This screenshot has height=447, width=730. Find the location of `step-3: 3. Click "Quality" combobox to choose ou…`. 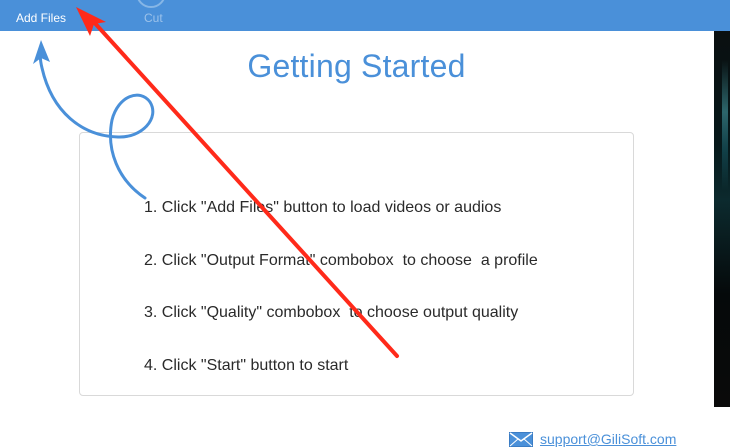

step-3: 3. Click "Quality" combobox to choose ou… is located at coordinates (331, 312).